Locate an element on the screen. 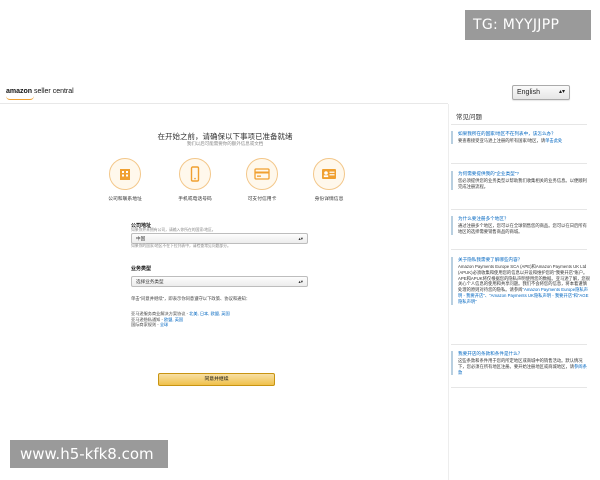 This screenshot has width=600, height=480. policy-text: 国际商家规则 - is located at coordinates (145, 325).